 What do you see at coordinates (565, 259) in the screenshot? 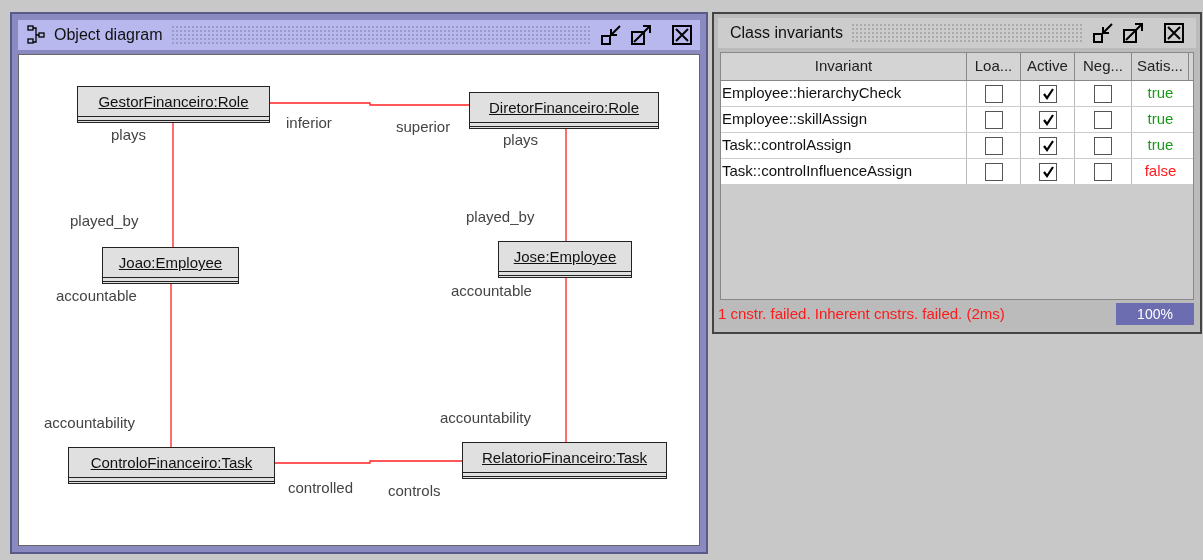
I see `object-node: Jose:Employee` at bounding box center [565, 259].